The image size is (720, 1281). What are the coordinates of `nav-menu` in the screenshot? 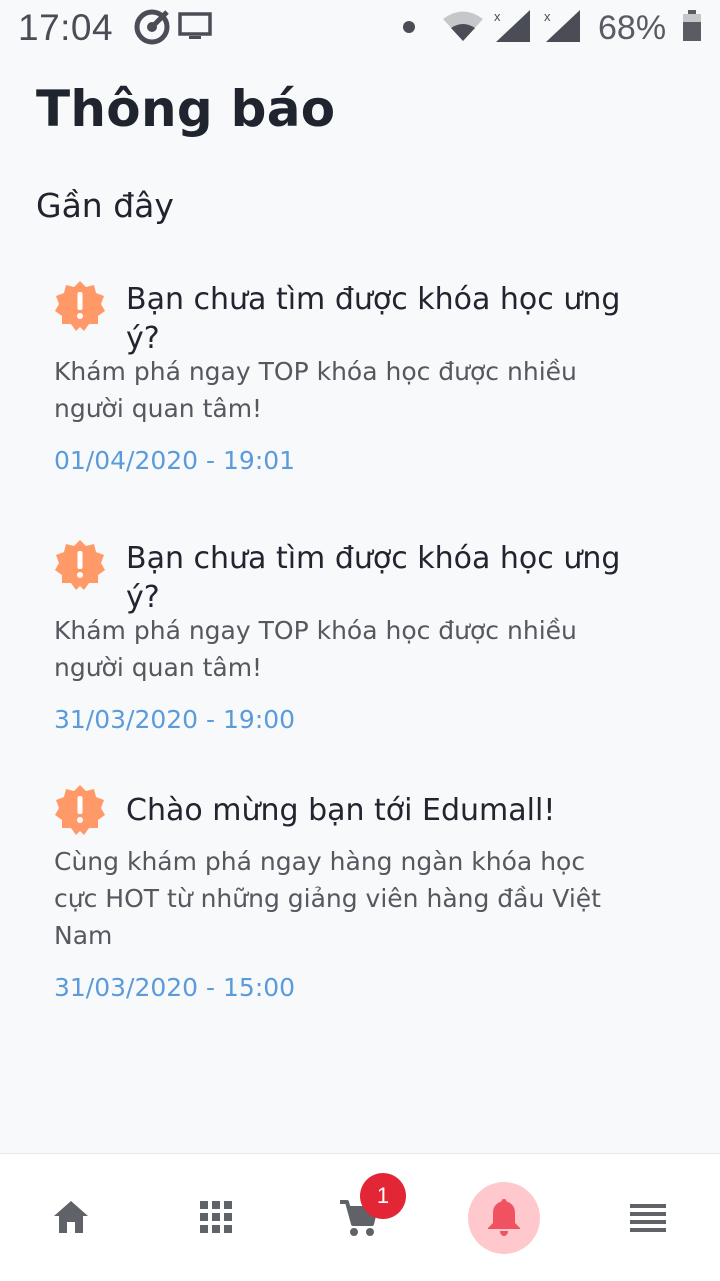 It's located at (648, 1217).